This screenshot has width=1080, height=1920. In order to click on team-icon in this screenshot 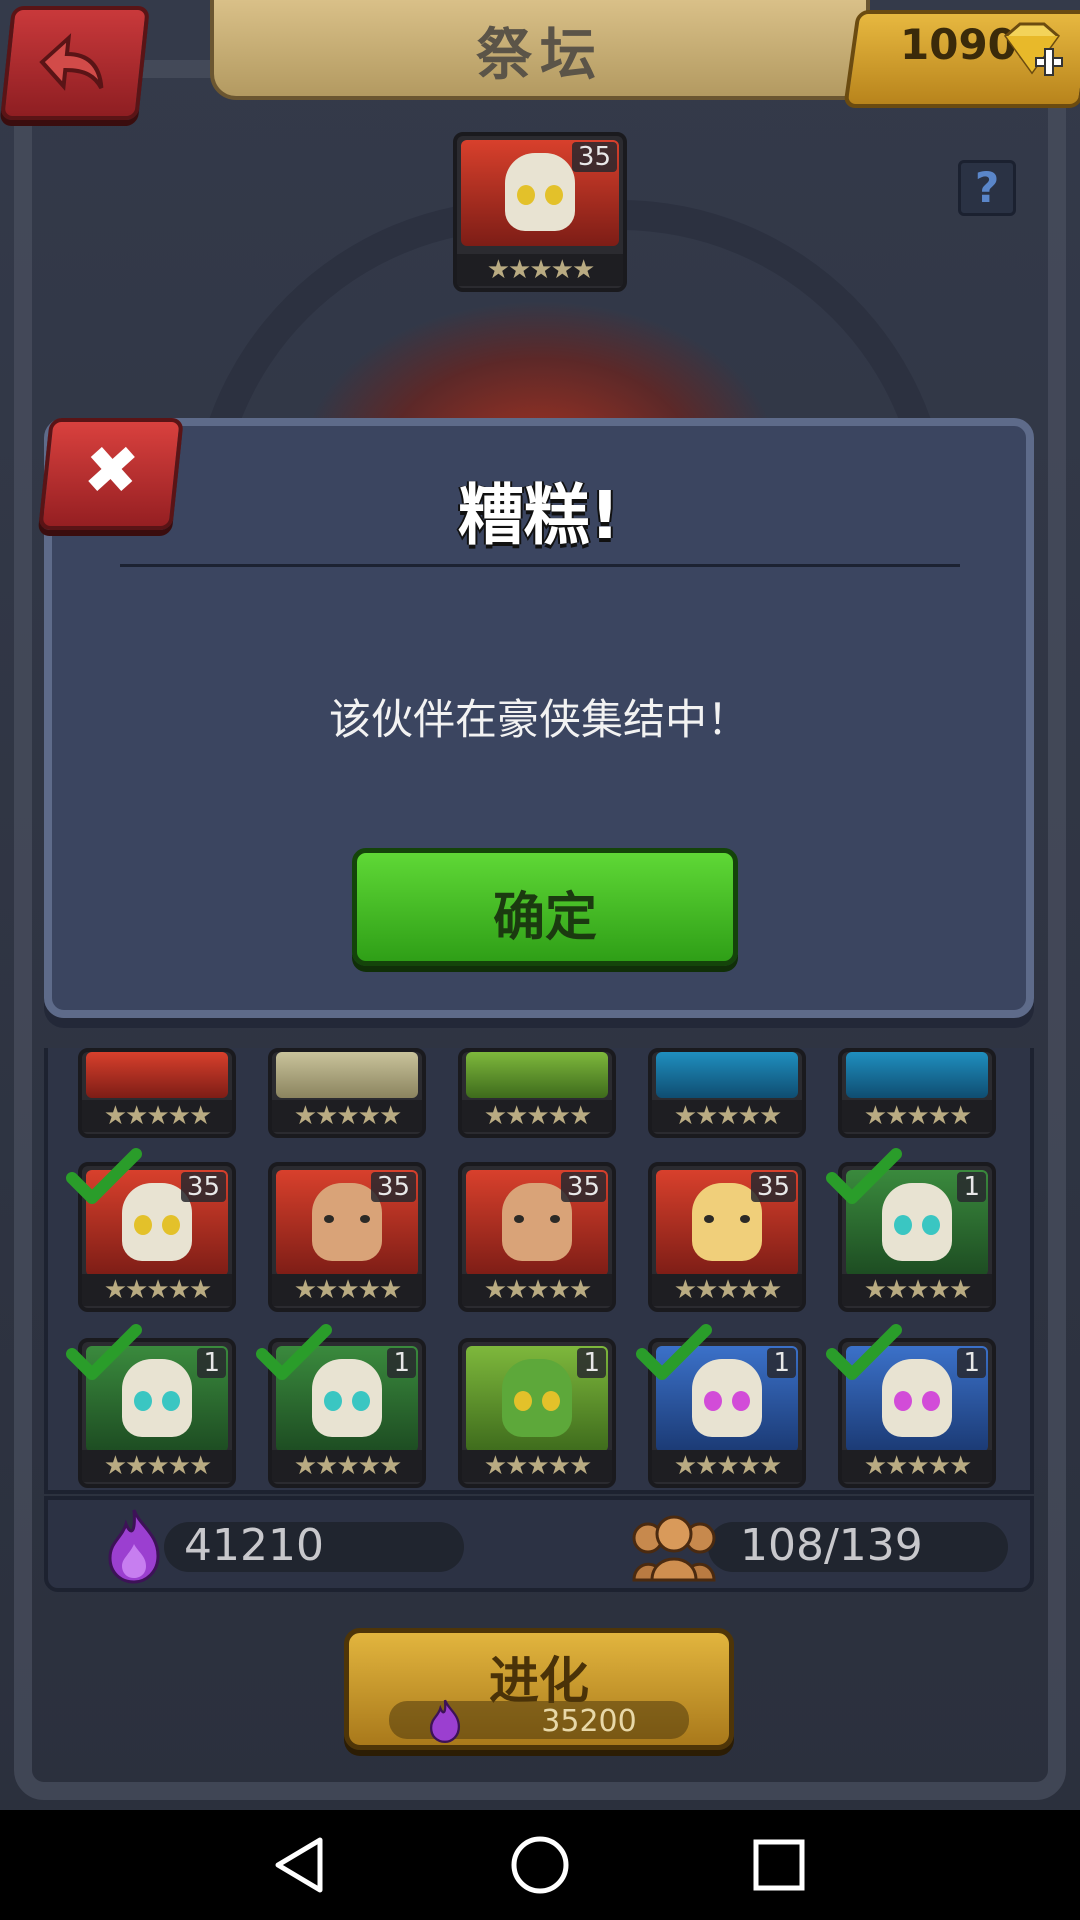, I will do `click(674, 1548)`.